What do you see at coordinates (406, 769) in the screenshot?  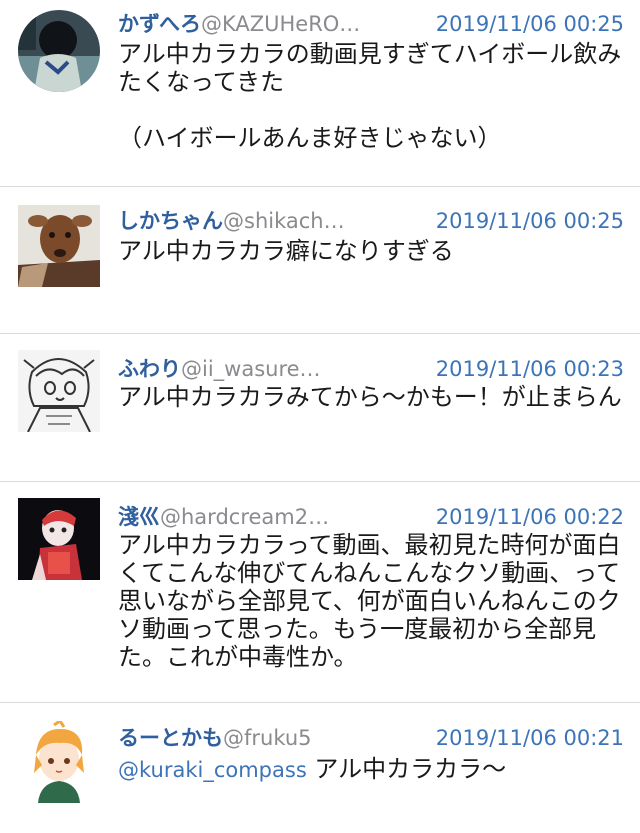 I see `tweet-text: アル中カラカラ〜` at bounding box center [406, 769].